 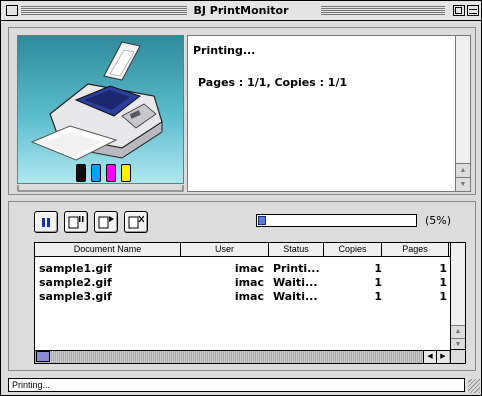 I want to click on delete-button, so click(x=136, y=222).